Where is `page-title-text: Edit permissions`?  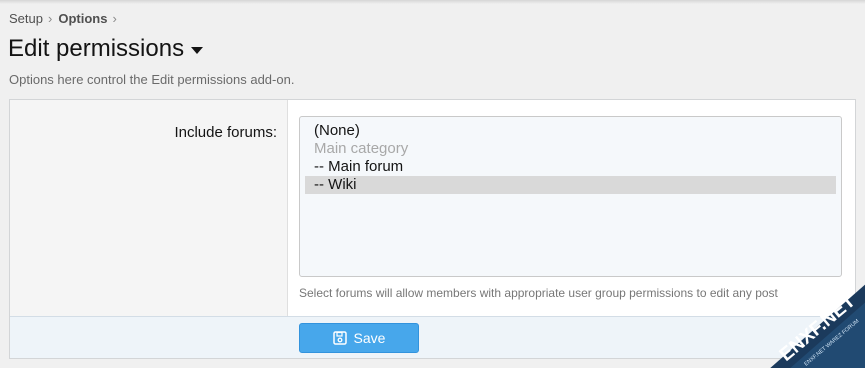
page-title-text: Edit permissions is located at coordinates (96, 48).